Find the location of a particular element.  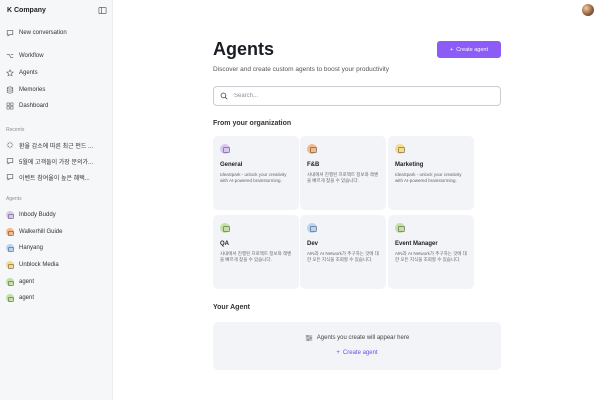

empty-state-text: Agents you create will appear here is located at coordinates (363, 338).